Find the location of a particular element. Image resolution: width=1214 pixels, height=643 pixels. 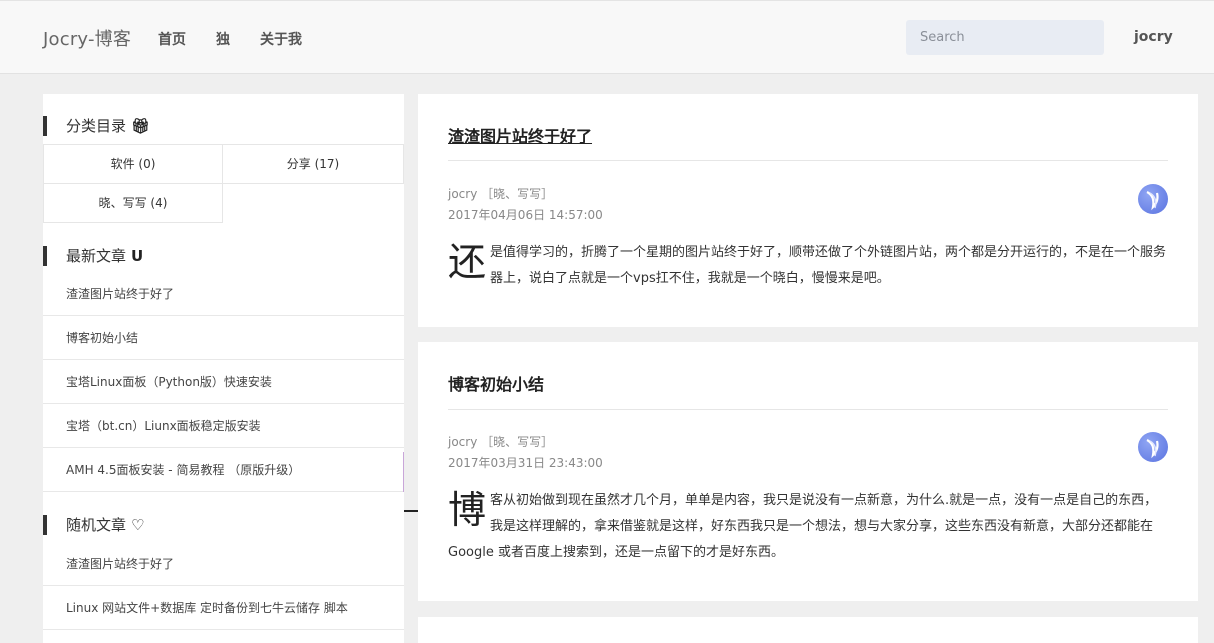

gift-icon: 🎁︎ is located at coordinates (141, 126).